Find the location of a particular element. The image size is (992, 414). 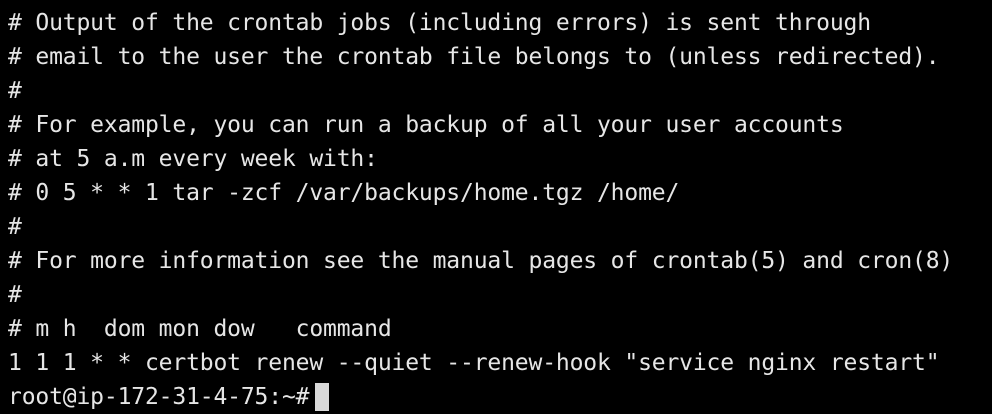

text-cursor is located at coordinates (322, 397).